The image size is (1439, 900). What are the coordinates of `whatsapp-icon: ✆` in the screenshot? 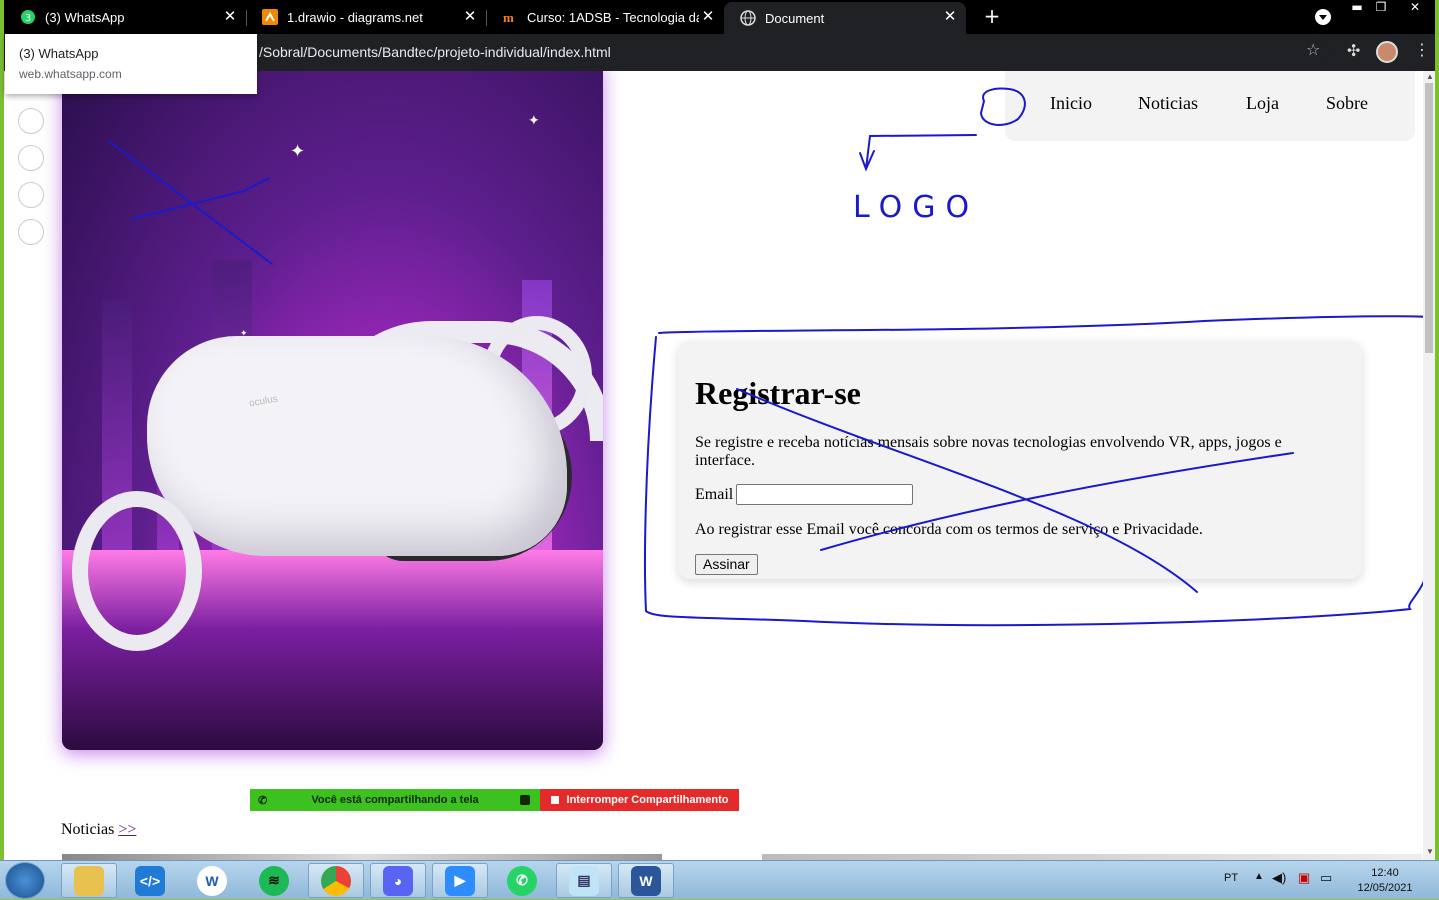 It's located at (522, 880).